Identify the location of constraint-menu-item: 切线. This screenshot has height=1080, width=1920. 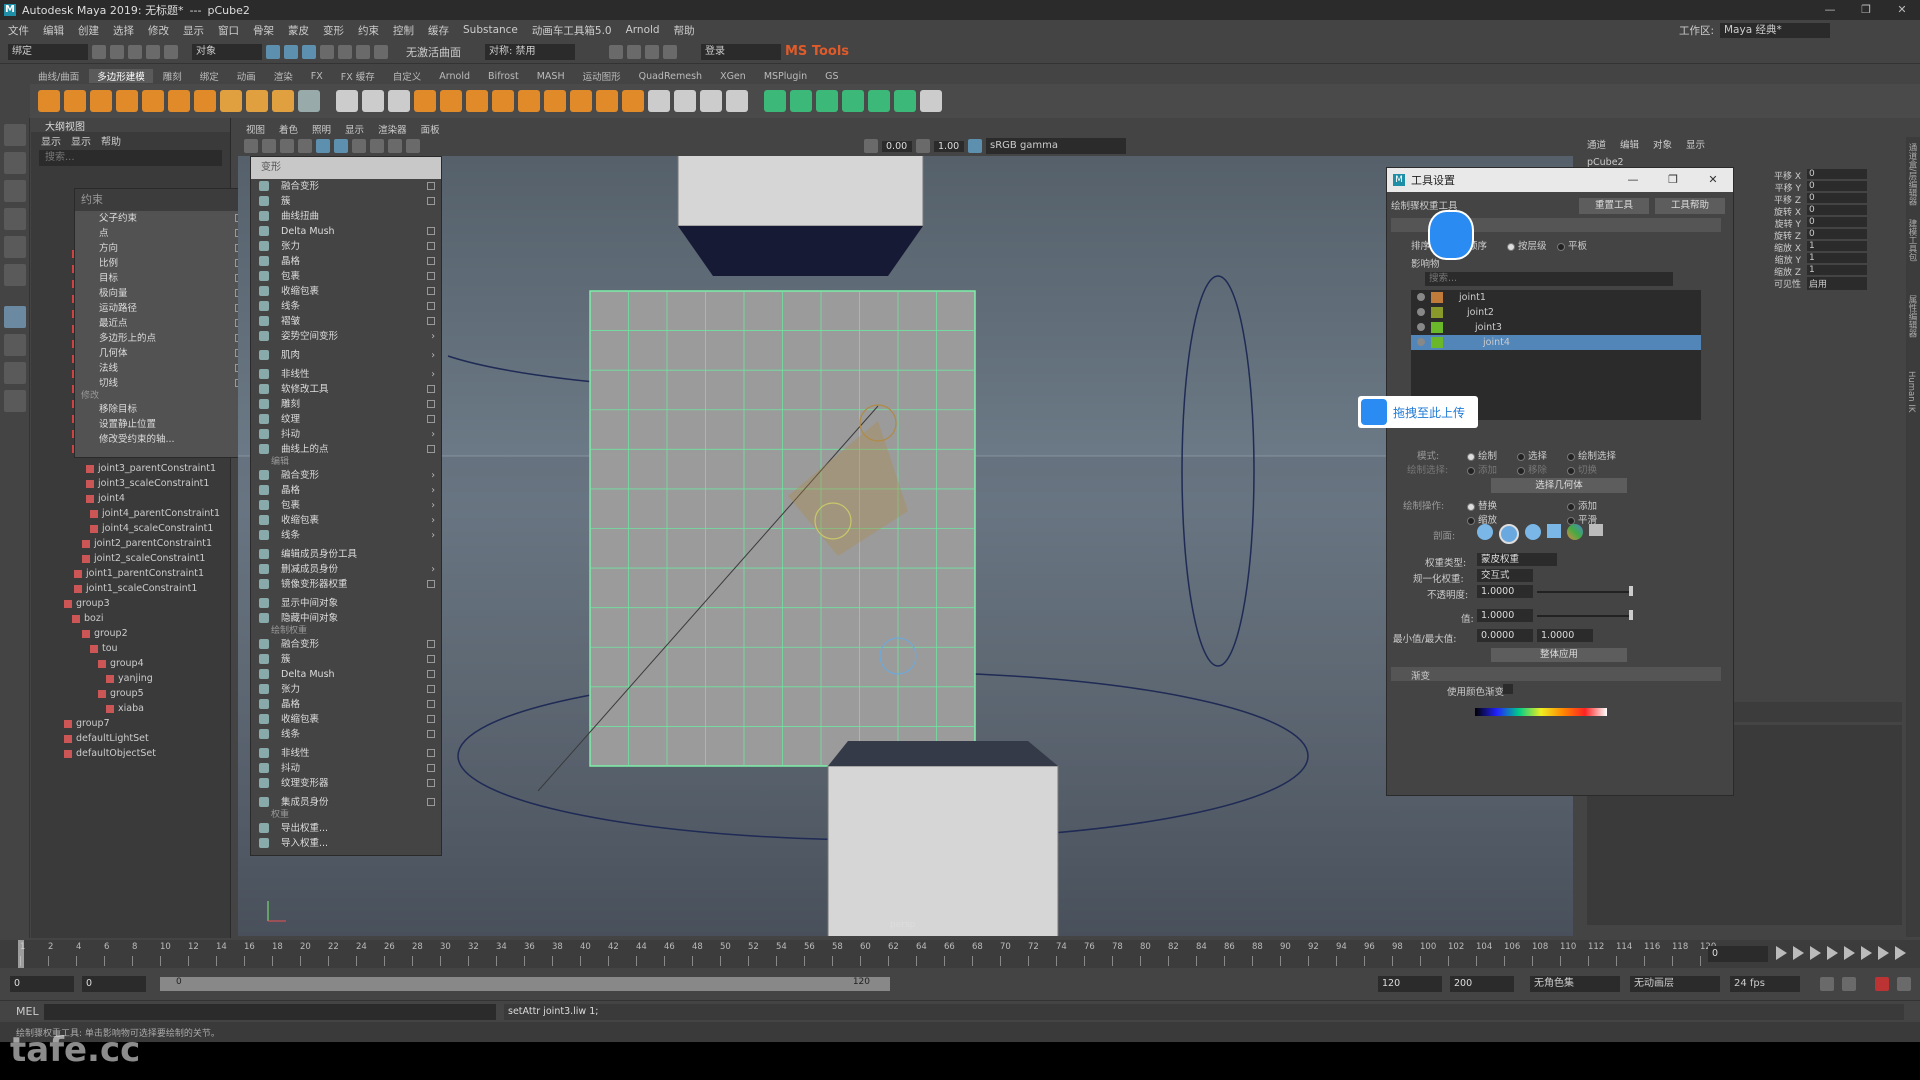
(162, 383).